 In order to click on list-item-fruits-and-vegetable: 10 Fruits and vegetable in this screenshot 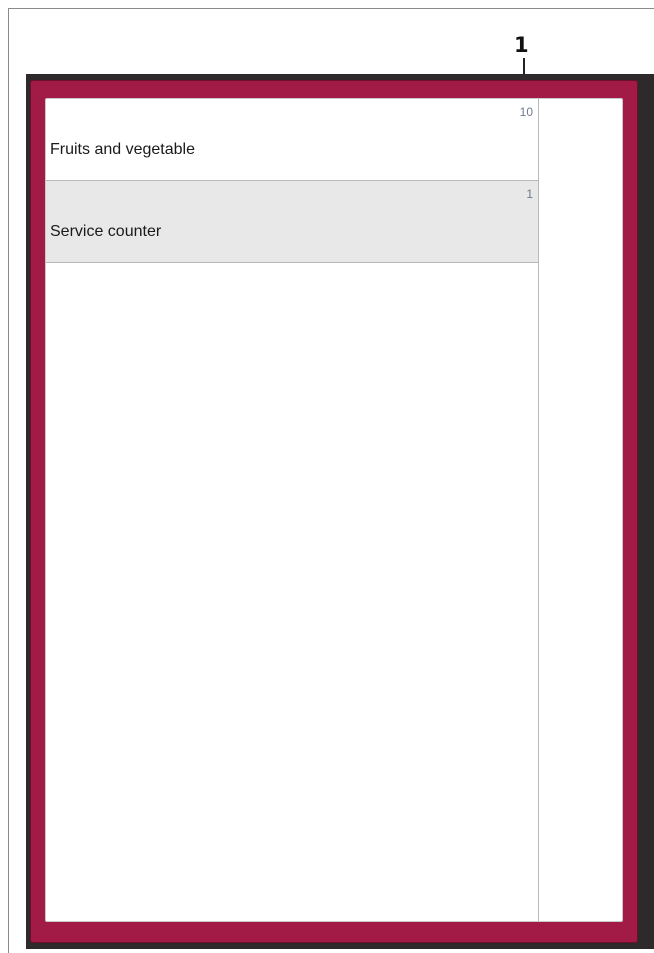, I will do `click(292, 140)`.